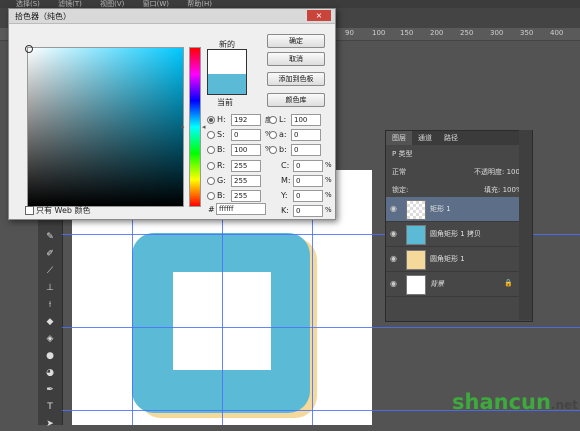 This screenshot has width=580, height=431. What do you see at coordinates (437, 33) in the screenshot?
I see `ruler-tick: 200` at bounding box center [437, 33].